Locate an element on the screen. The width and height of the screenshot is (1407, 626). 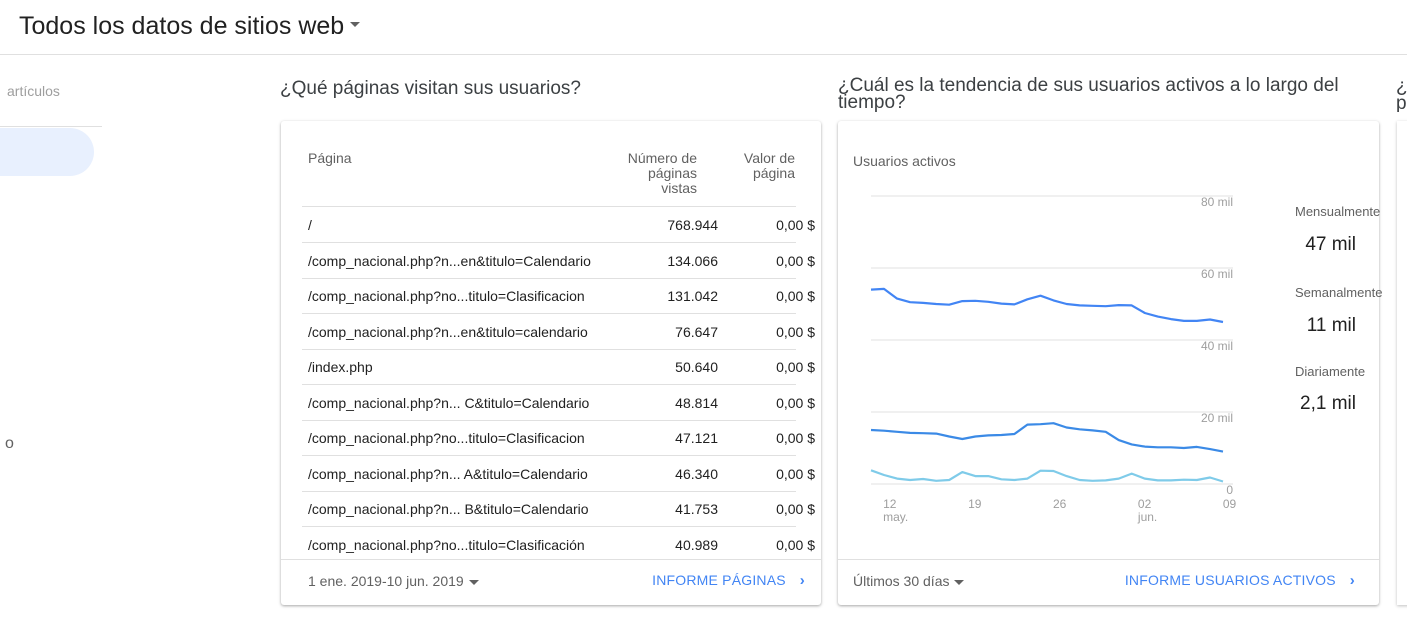
header: Todos los datos de sitios web is located at coordinates (703, 27).